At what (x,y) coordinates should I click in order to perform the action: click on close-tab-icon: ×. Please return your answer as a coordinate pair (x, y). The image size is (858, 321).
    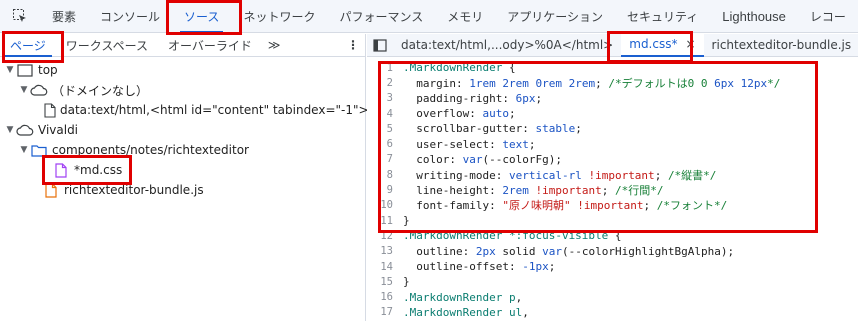
    Looking at the image, I should click on (690, 44).